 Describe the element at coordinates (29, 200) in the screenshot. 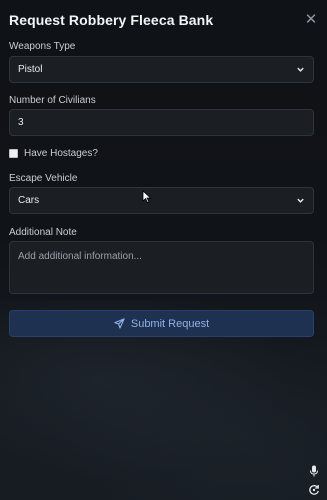

I see `escape-vehicle-value: Cars` at that location.